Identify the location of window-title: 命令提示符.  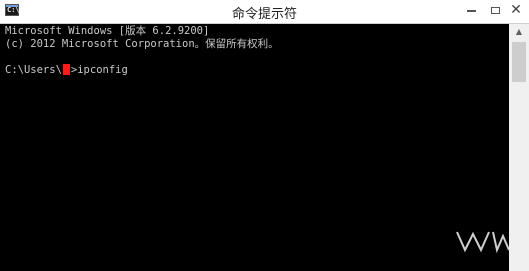
(264, 14).